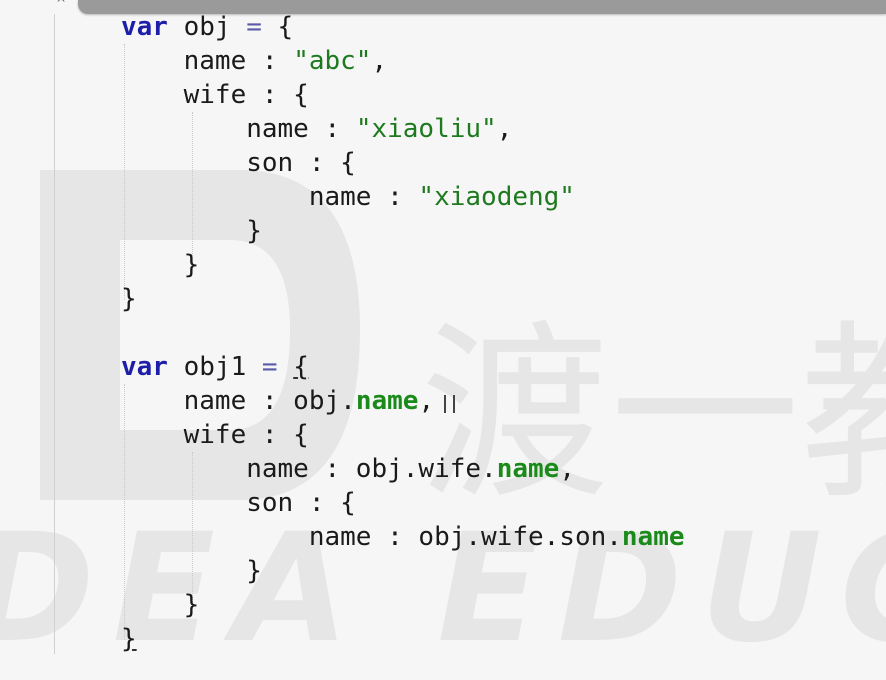 The height and width of the screenshot is (680, 886). I want to click on code-line: name : "xiaoliu",, so click(403, 129).